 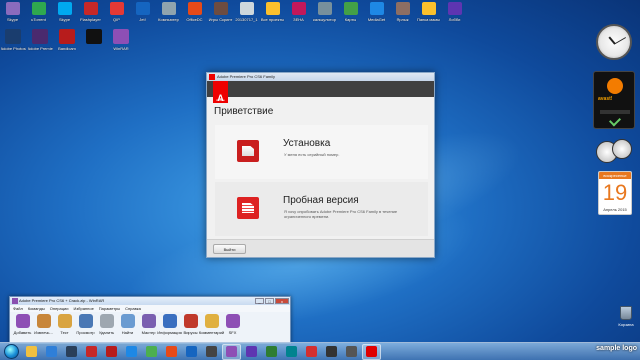 What do you see at coordinates (615, 153) in the screenshot?
I see `cpu-meter-gadget` at bounding box center [615, 153].